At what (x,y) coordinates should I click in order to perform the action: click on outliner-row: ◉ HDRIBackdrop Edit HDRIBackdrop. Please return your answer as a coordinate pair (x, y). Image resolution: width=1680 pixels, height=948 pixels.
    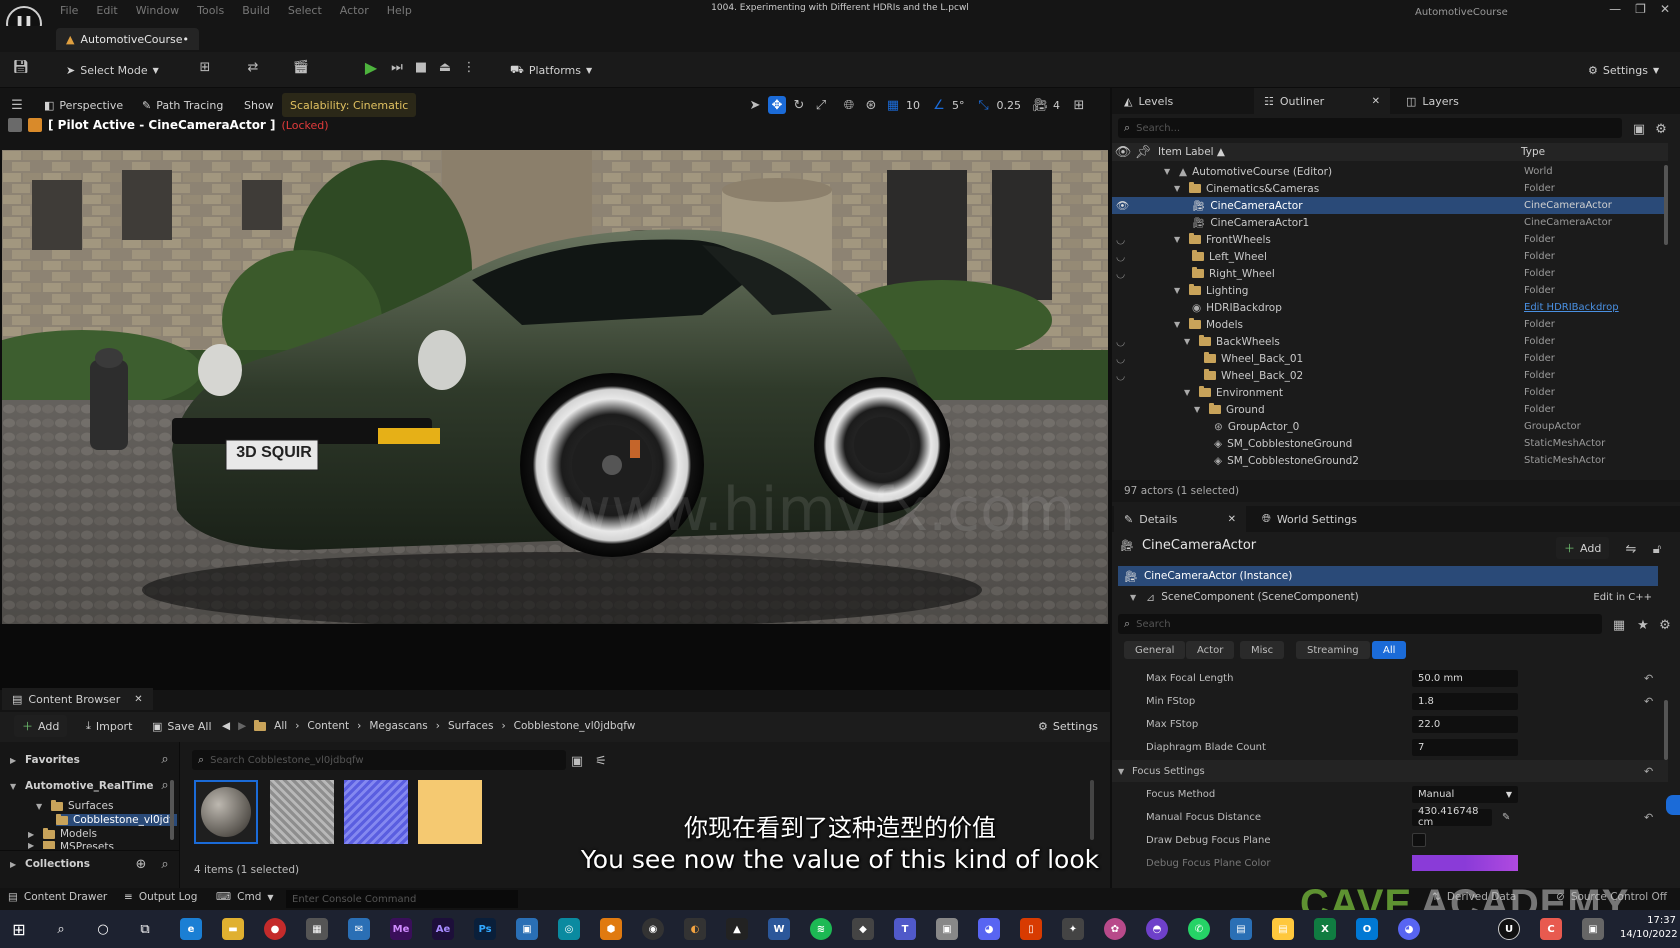
    Looking at the image, I should click on (1390, 307).